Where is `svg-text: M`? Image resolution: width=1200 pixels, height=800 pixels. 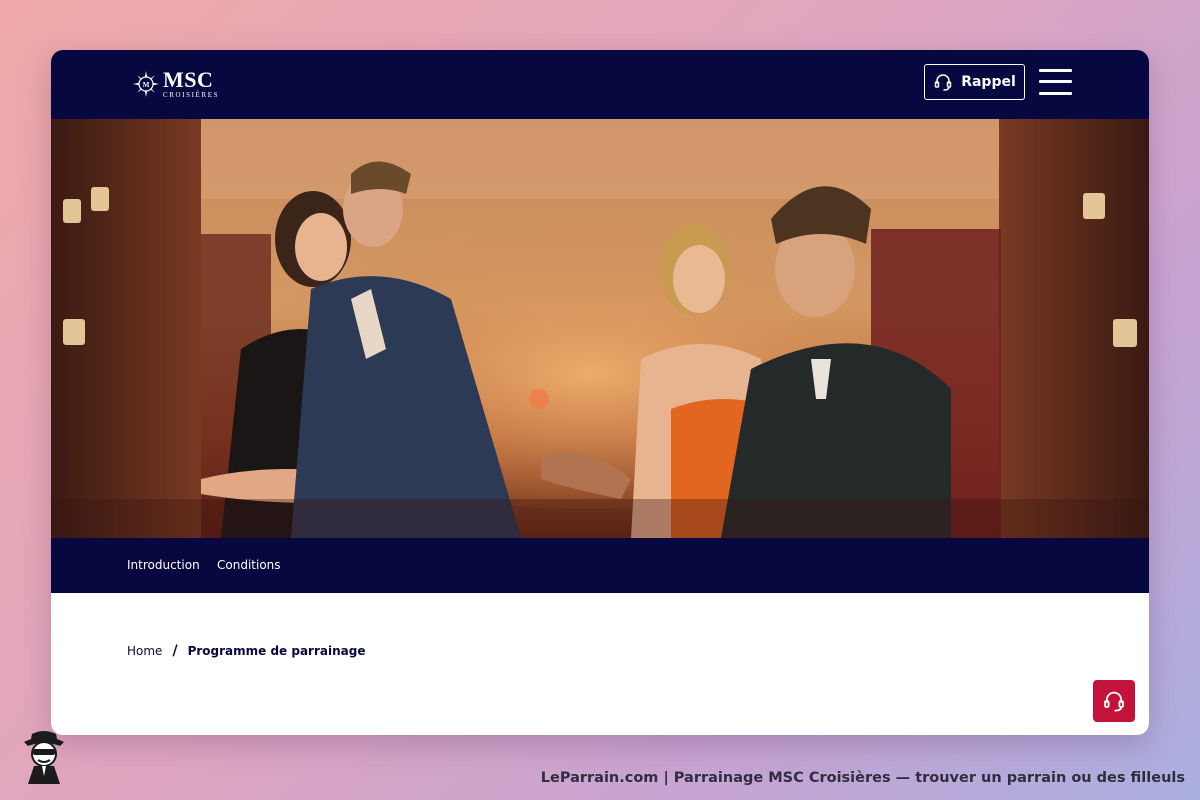
svg-text: M is located at coordinates (146, 85).